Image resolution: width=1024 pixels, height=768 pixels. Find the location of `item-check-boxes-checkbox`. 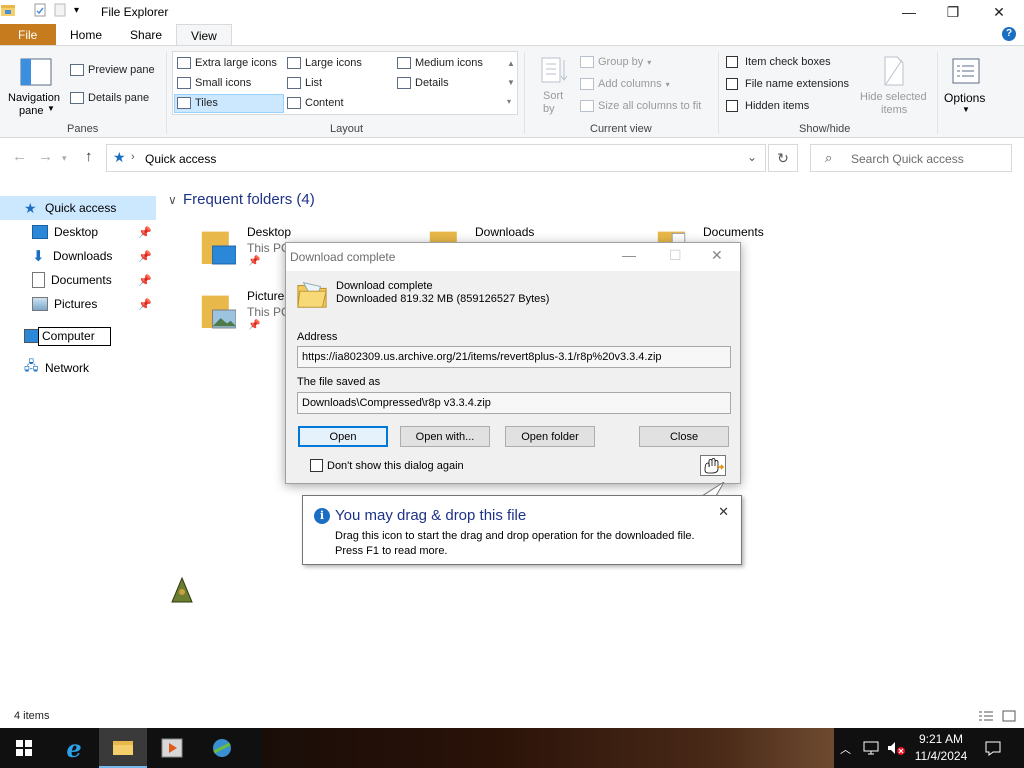

item-check-boxes-checkbox is located at coordinates (732, 62).